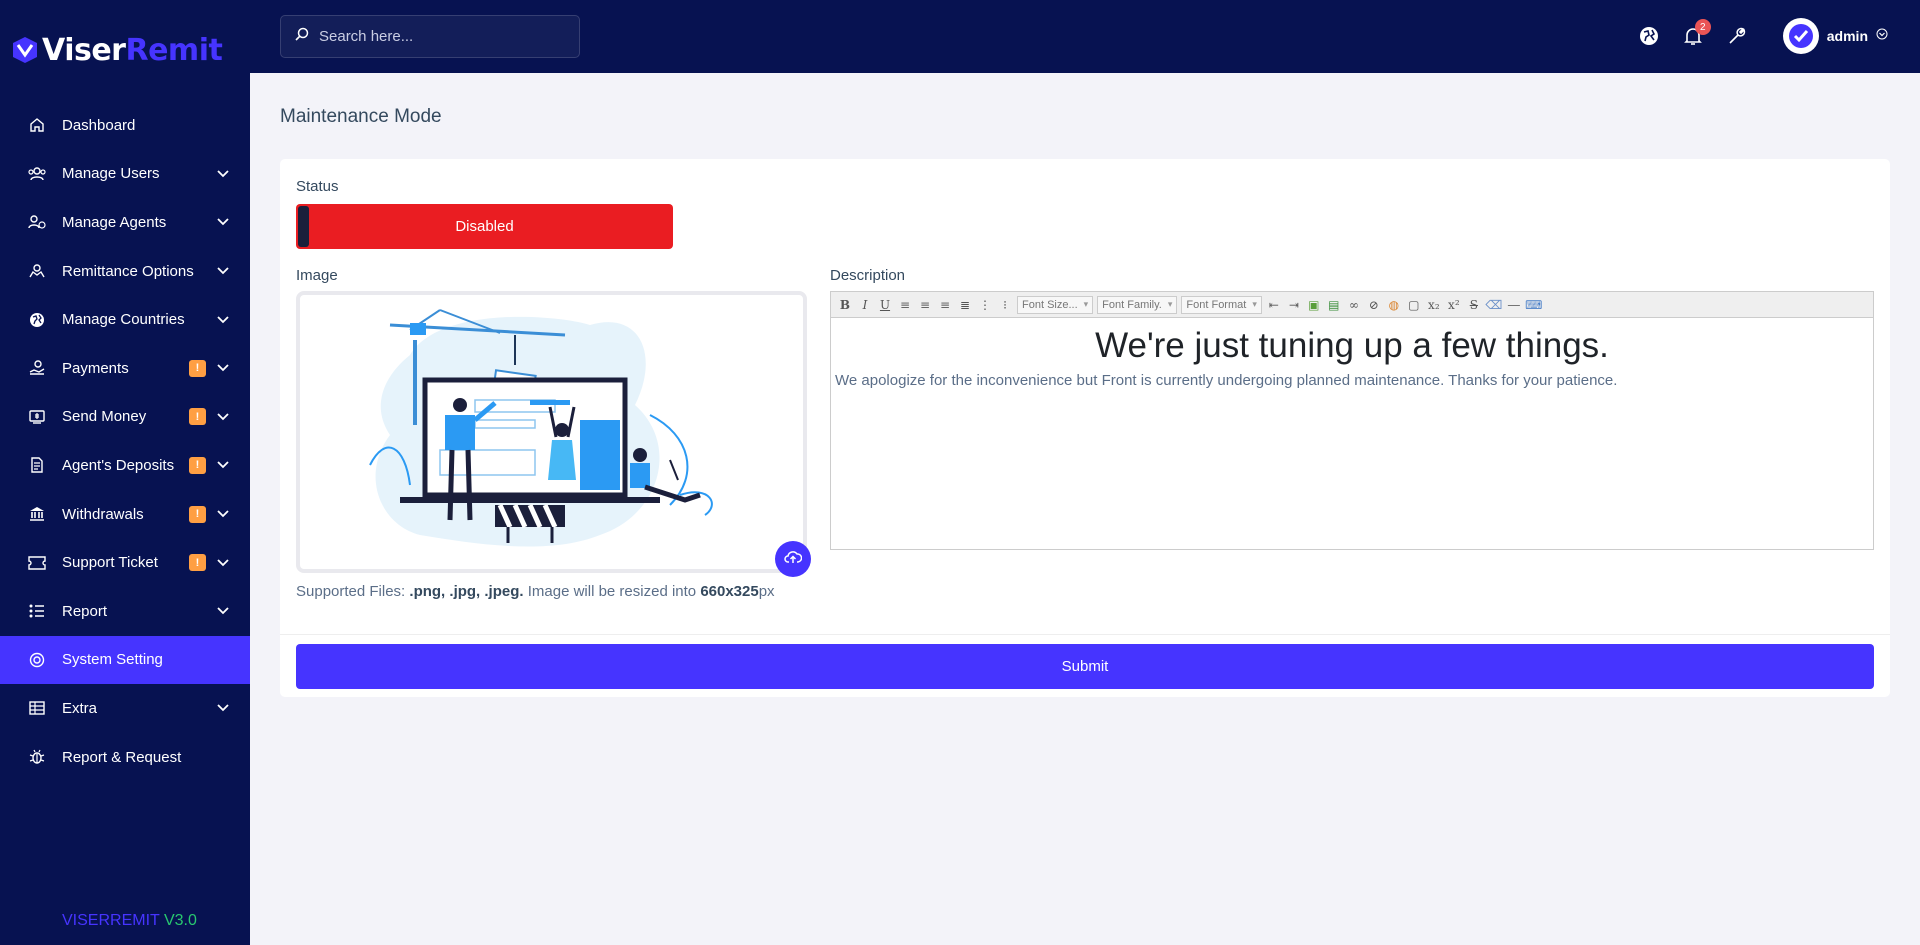 The width and height of the screenshot is (1920, 945). Describe the element at coordinates (37, 465) in the screenshot. I see `deposit-icon` at that location.